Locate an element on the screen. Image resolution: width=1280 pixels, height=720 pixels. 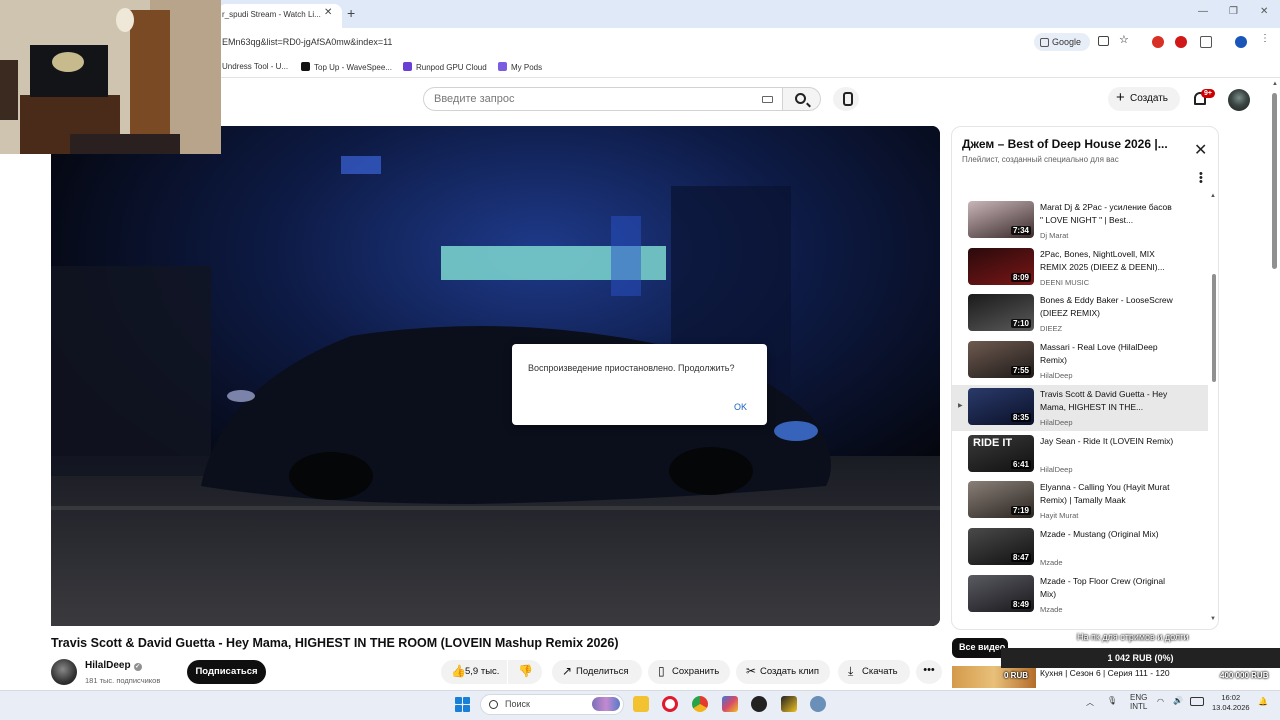
tray-chevron-icon: ︿ is located at coordinates (1090, 702).